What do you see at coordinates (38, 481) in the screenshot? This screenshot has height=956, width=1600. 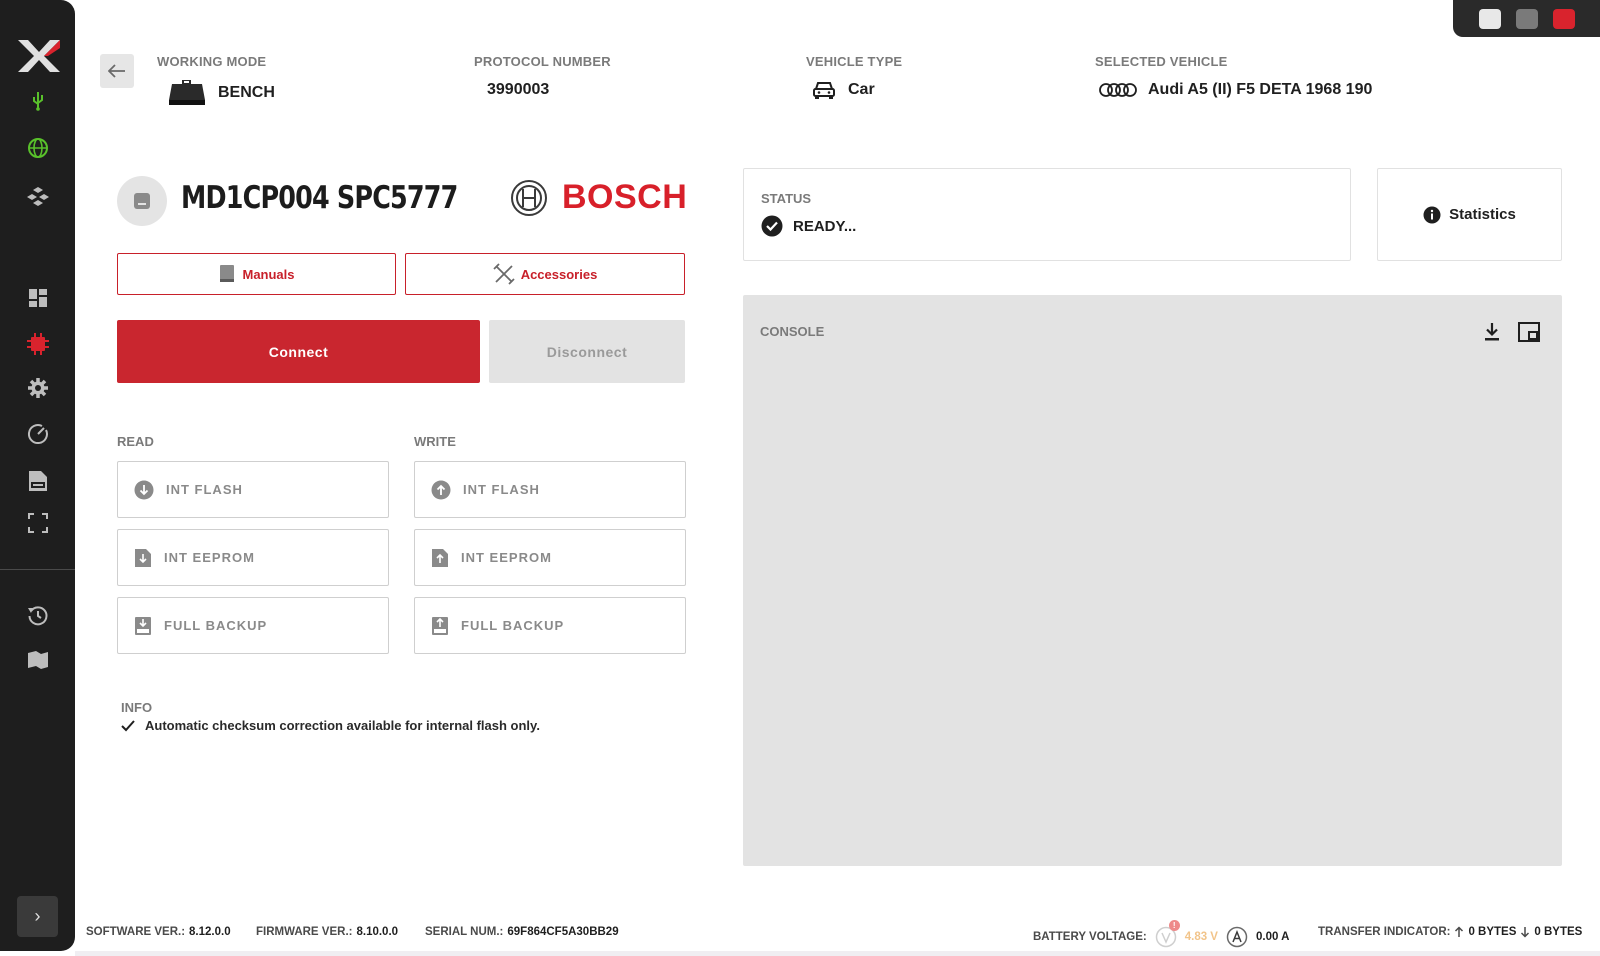 I see `log-icon` at bounding box center [38, 481].